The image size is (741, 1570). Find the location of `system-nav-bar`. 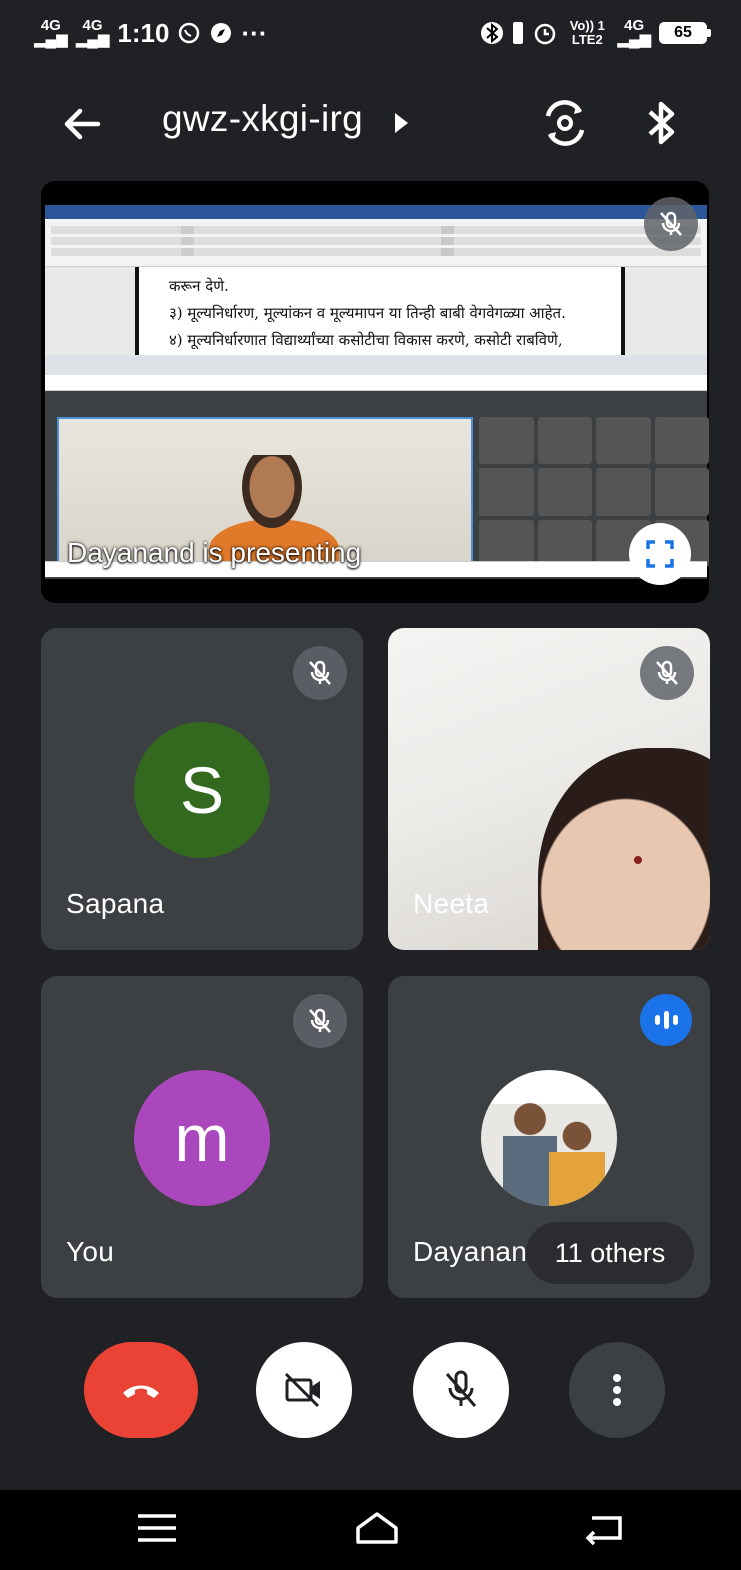

system-nav-bar is located at coordinates (370, 1530).